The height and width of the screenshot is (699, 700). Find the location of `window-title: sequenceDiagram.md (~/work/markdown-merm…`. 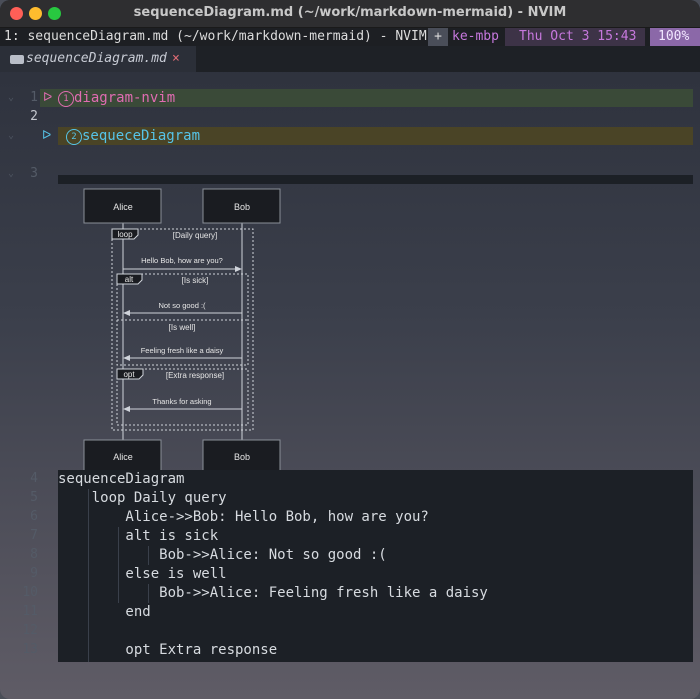

window-title: sequenceDiagram.md (~/work/markdown-merm… is located at coordinates (350, 12).